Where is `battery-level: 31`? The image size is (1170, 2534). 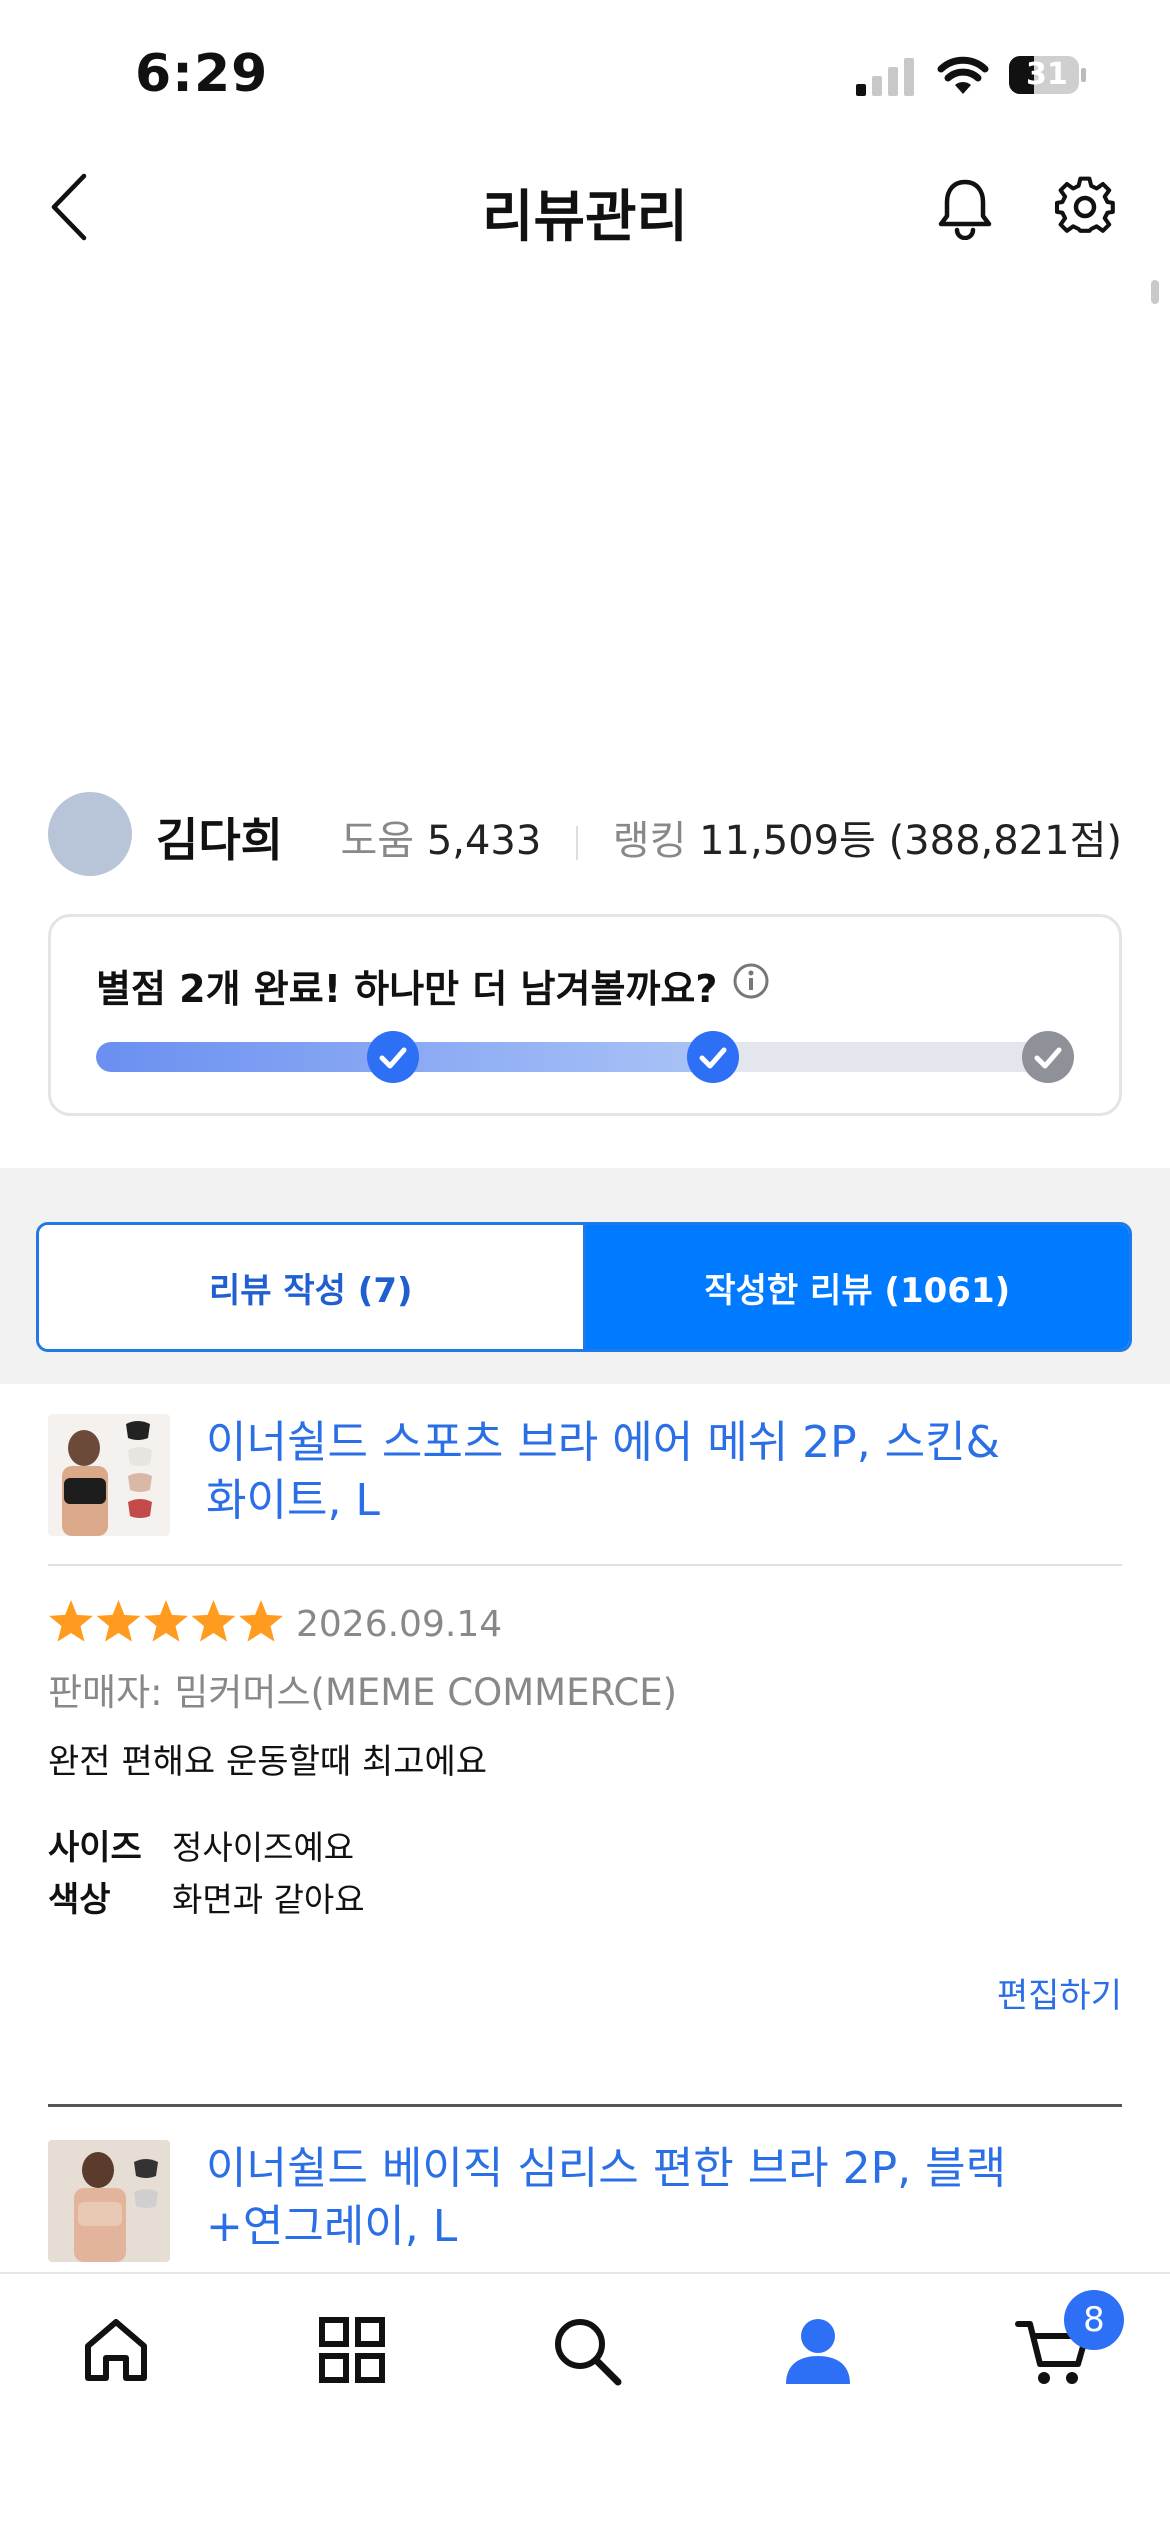
battery-level: 31 is located at coordinates (1047, 74).